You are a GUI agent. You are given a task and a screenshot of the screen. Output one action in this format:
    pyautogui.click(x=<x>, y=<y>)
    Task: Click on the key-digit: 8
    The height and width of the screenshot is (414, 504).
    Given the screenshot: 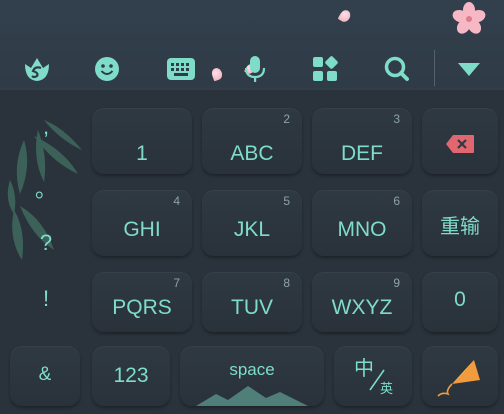 What is the action you would take?
    pyautogui.click(x=286, y=283)
    